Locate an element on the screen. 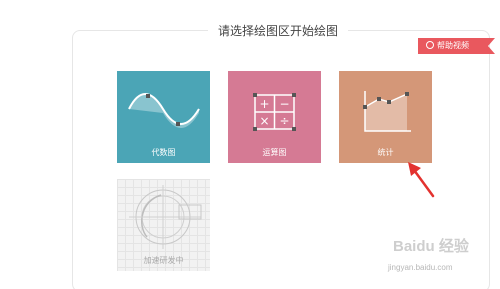 This screenshot has height=289, width=500. card-in-development: 加速研发中 is located at coordinates (163, 225).